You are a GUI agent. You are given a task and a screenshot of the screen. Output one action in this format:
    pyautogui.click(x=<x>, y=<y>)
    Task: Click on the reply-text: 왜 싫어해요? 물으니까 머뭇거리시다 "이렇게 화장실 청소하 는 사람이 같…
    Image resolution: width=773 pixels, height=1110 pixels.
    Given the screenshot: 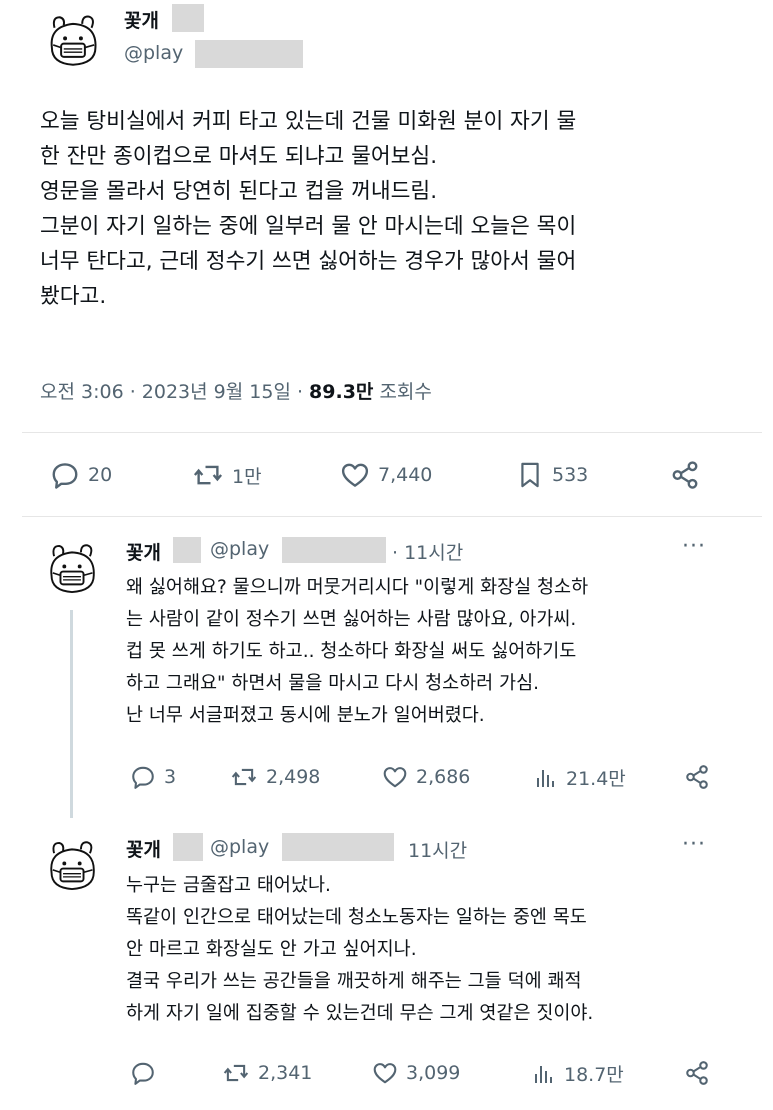 What is the action you would take?
    pyautogui.click(x=357, y=651)
    